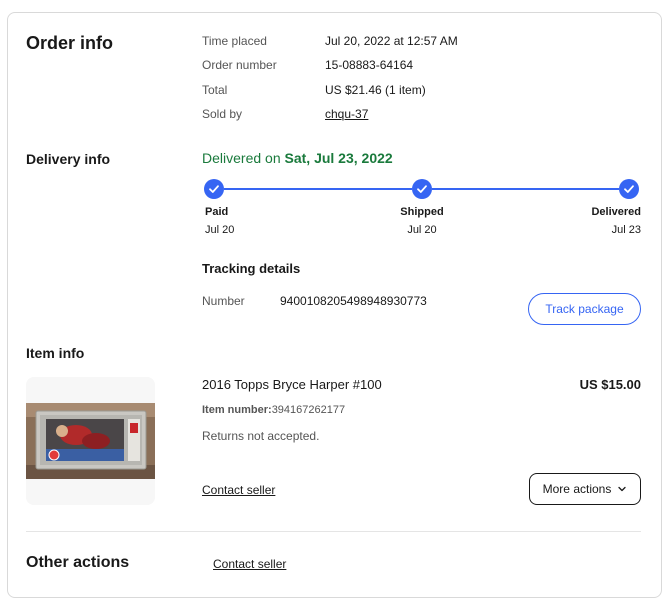 Image resolution: width=672 pixels, height=605 pixels. Describe the element at coordinates (422, 189) in the screenshot. I see `step-shipped-check-icon` at that location.